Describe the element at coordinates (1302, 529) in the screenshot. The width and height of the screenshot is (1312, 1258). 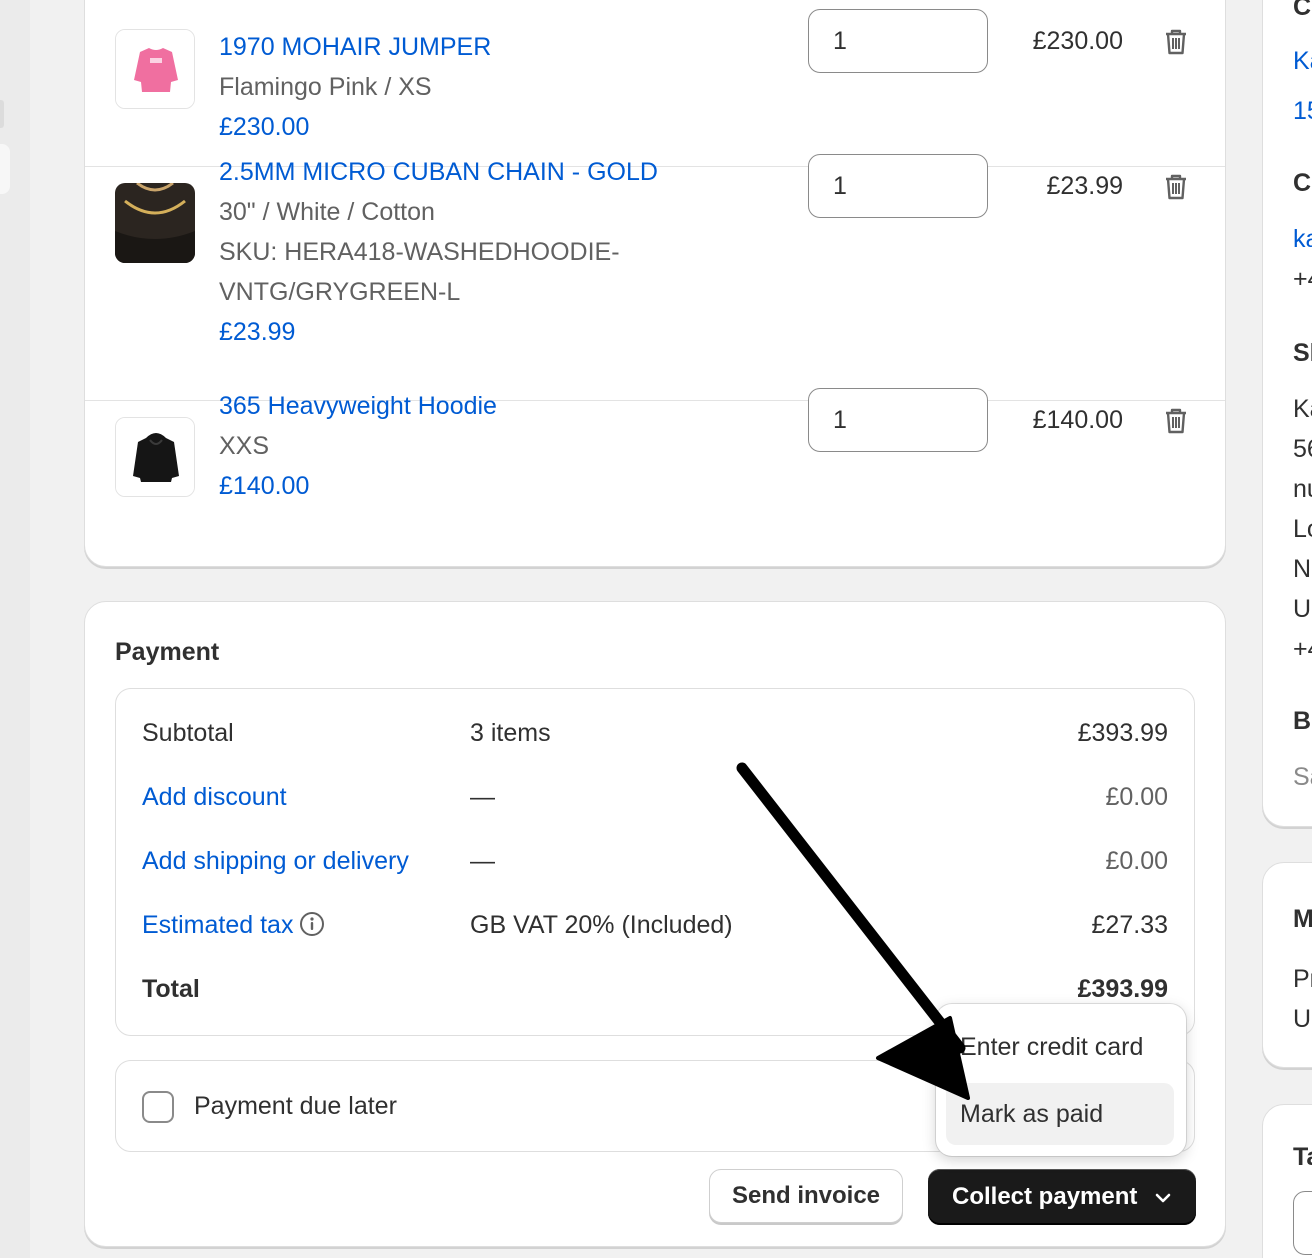
I see `shipping-address-line: Lo` at that location.